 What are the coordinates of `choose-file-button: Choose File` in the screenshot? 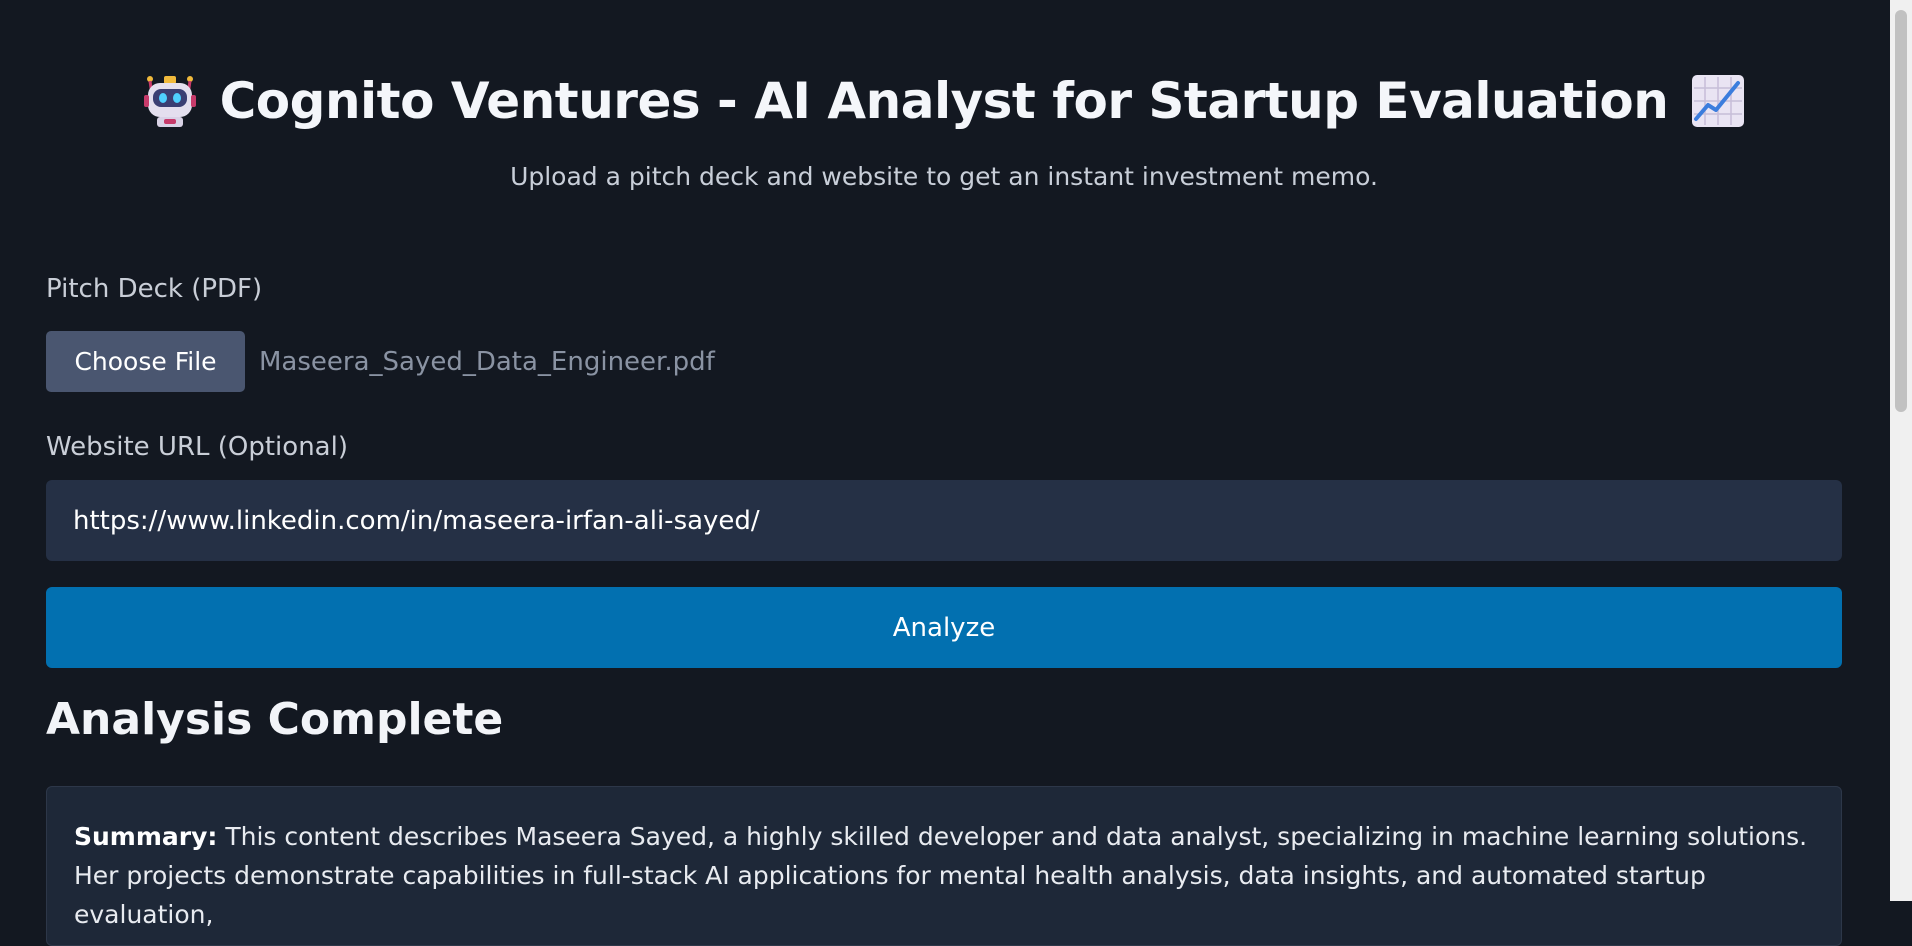 It's located at (145, 361).